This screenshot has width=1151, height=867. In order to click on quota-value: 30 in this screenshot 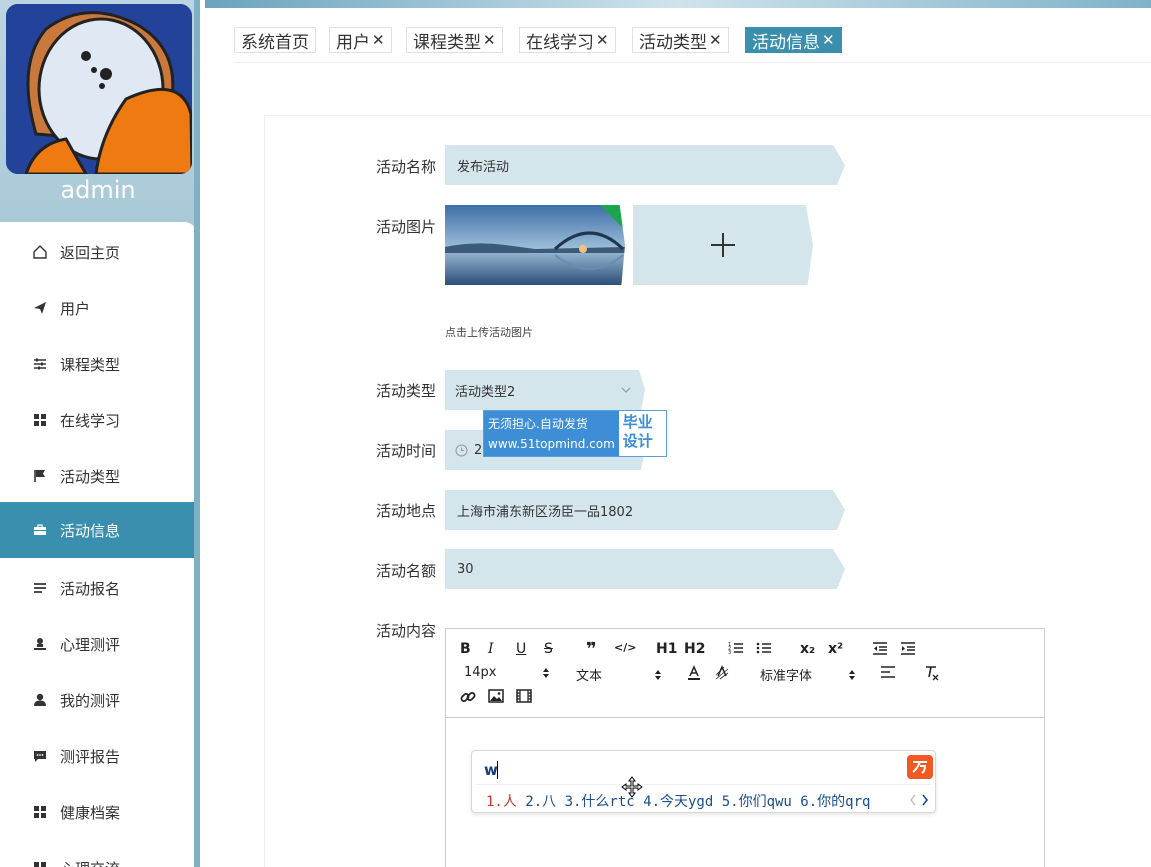, I will do `click(465, 569)`.